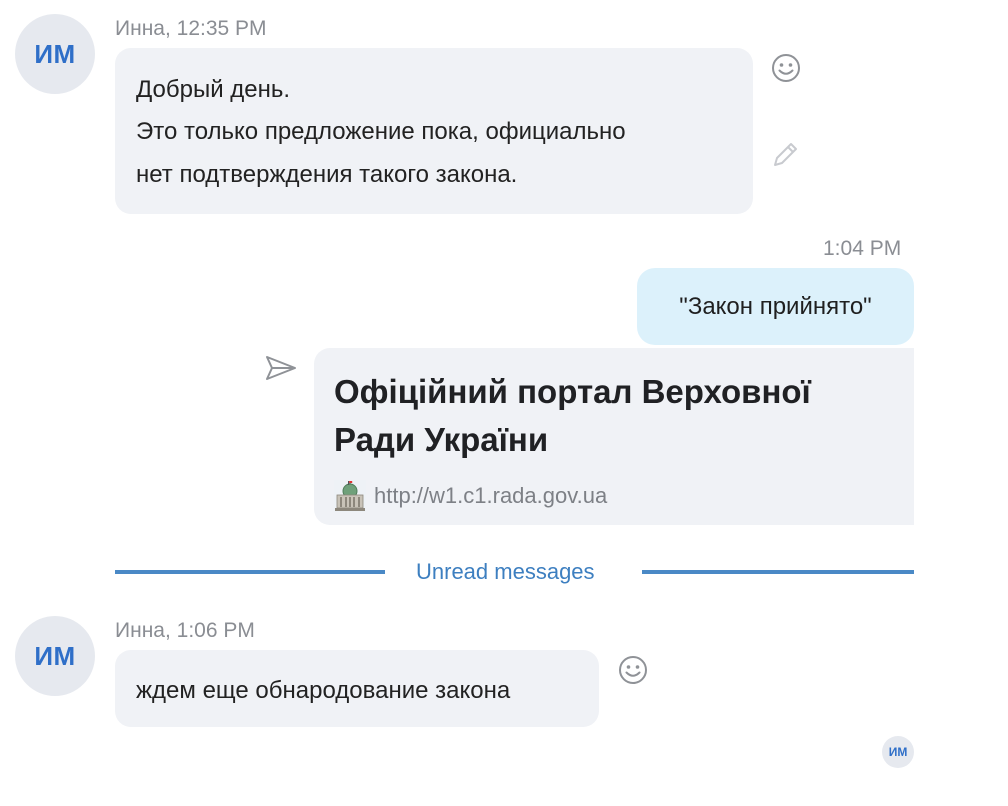  I want to click on divider-line-left, so click(250, 572).